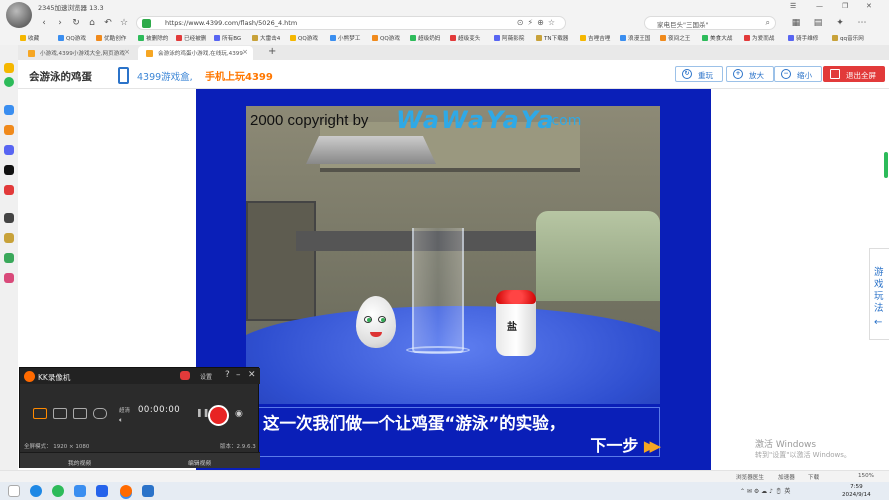 This screenshot has width=889, height=500. Describe the element at coordinates (793, 6) in the screenshot. I see `menu-icon: ☰` at that location.